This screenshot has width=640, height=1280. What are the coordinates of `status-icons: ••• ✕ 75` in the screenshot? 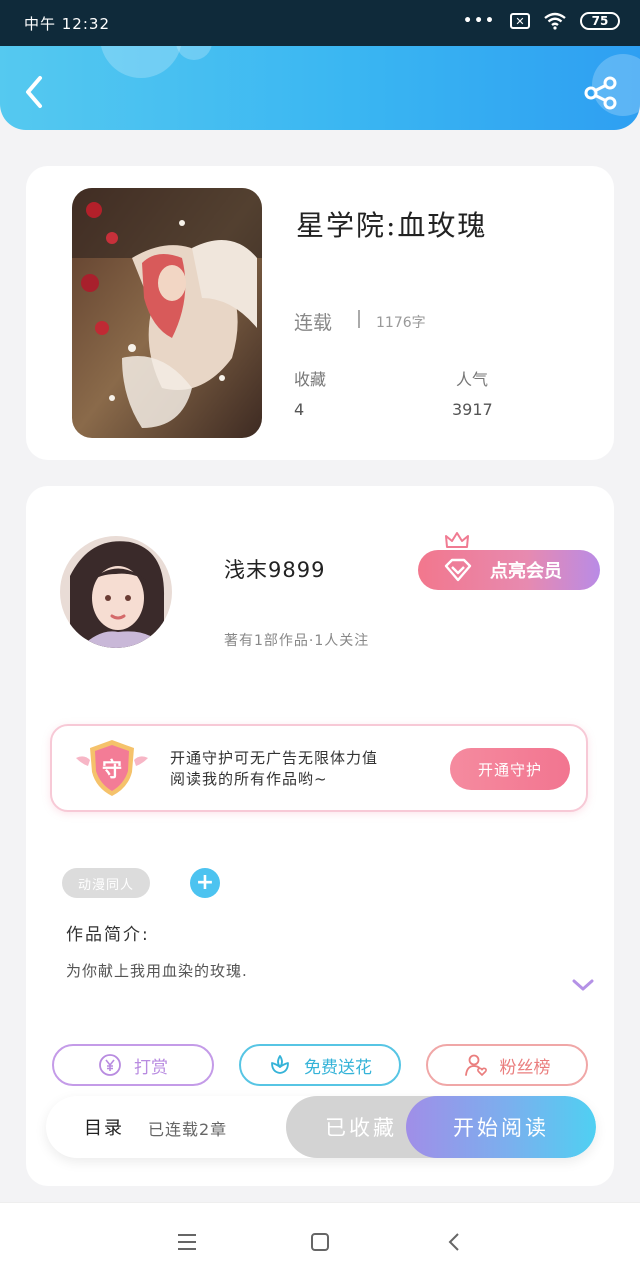 It's located at (541, 21).